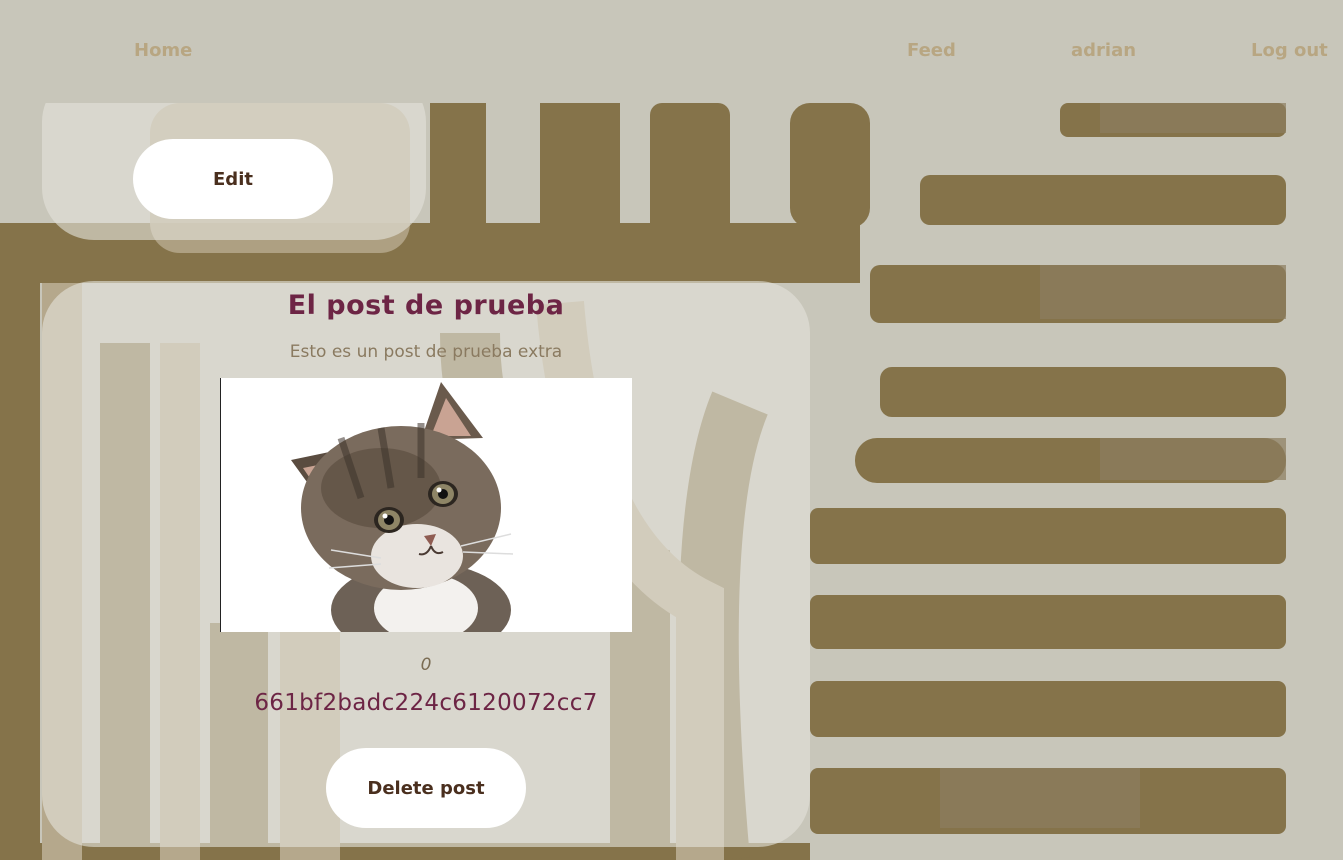 Image resolution: width=1343 pixels, height=860 pixels. I want to click on nav-home-link: Home, so click(163, 50).